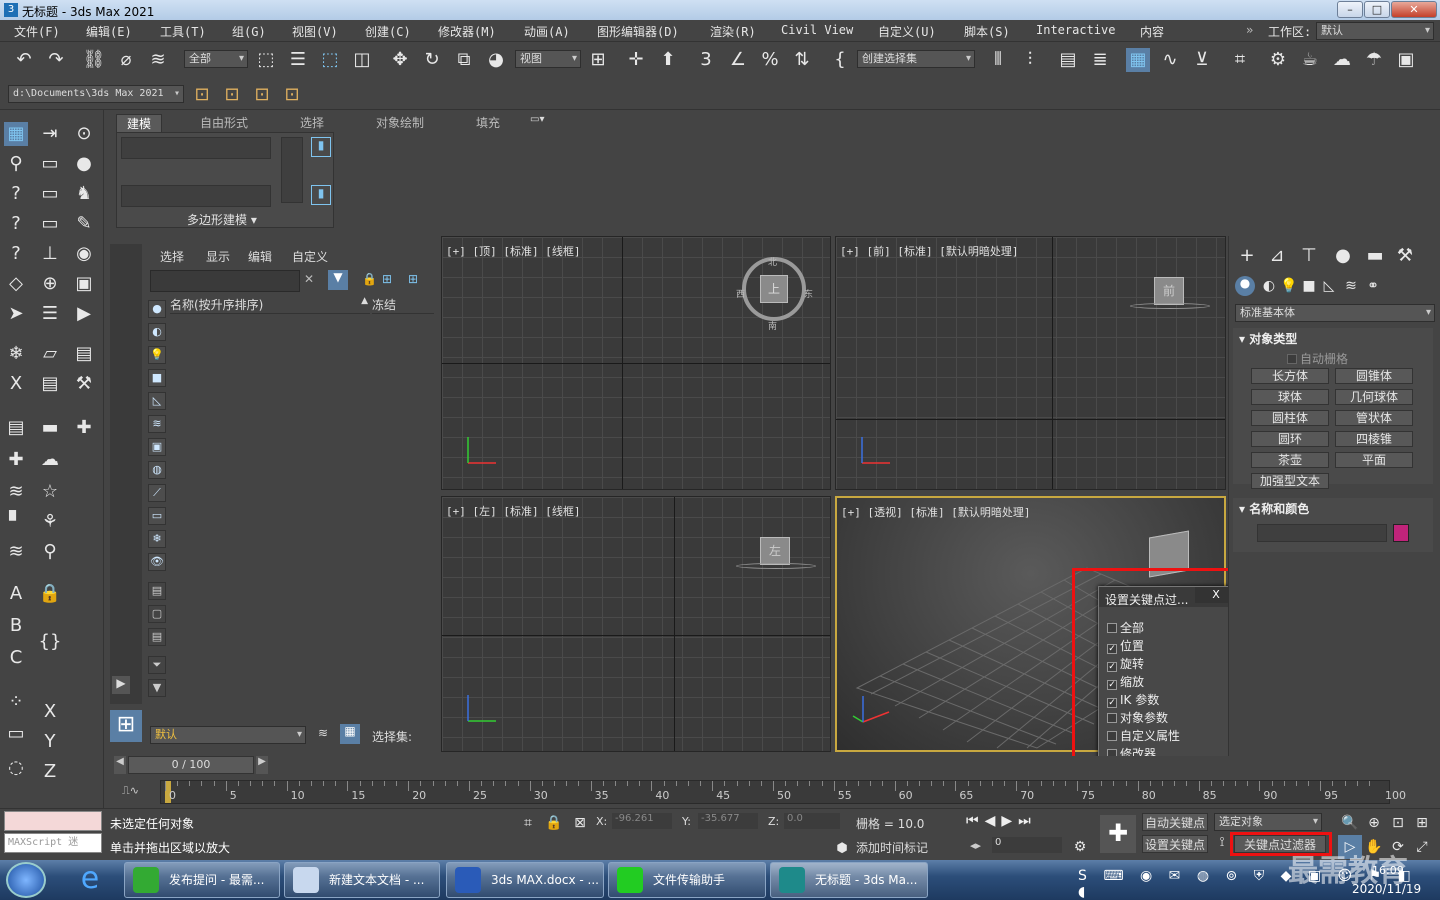 This screenshot has width=1440, height=900. What do you see at coordinates (16, 224) in the screenshot?
I see `constraint-icon: ?` at bounding box center [16, 224].